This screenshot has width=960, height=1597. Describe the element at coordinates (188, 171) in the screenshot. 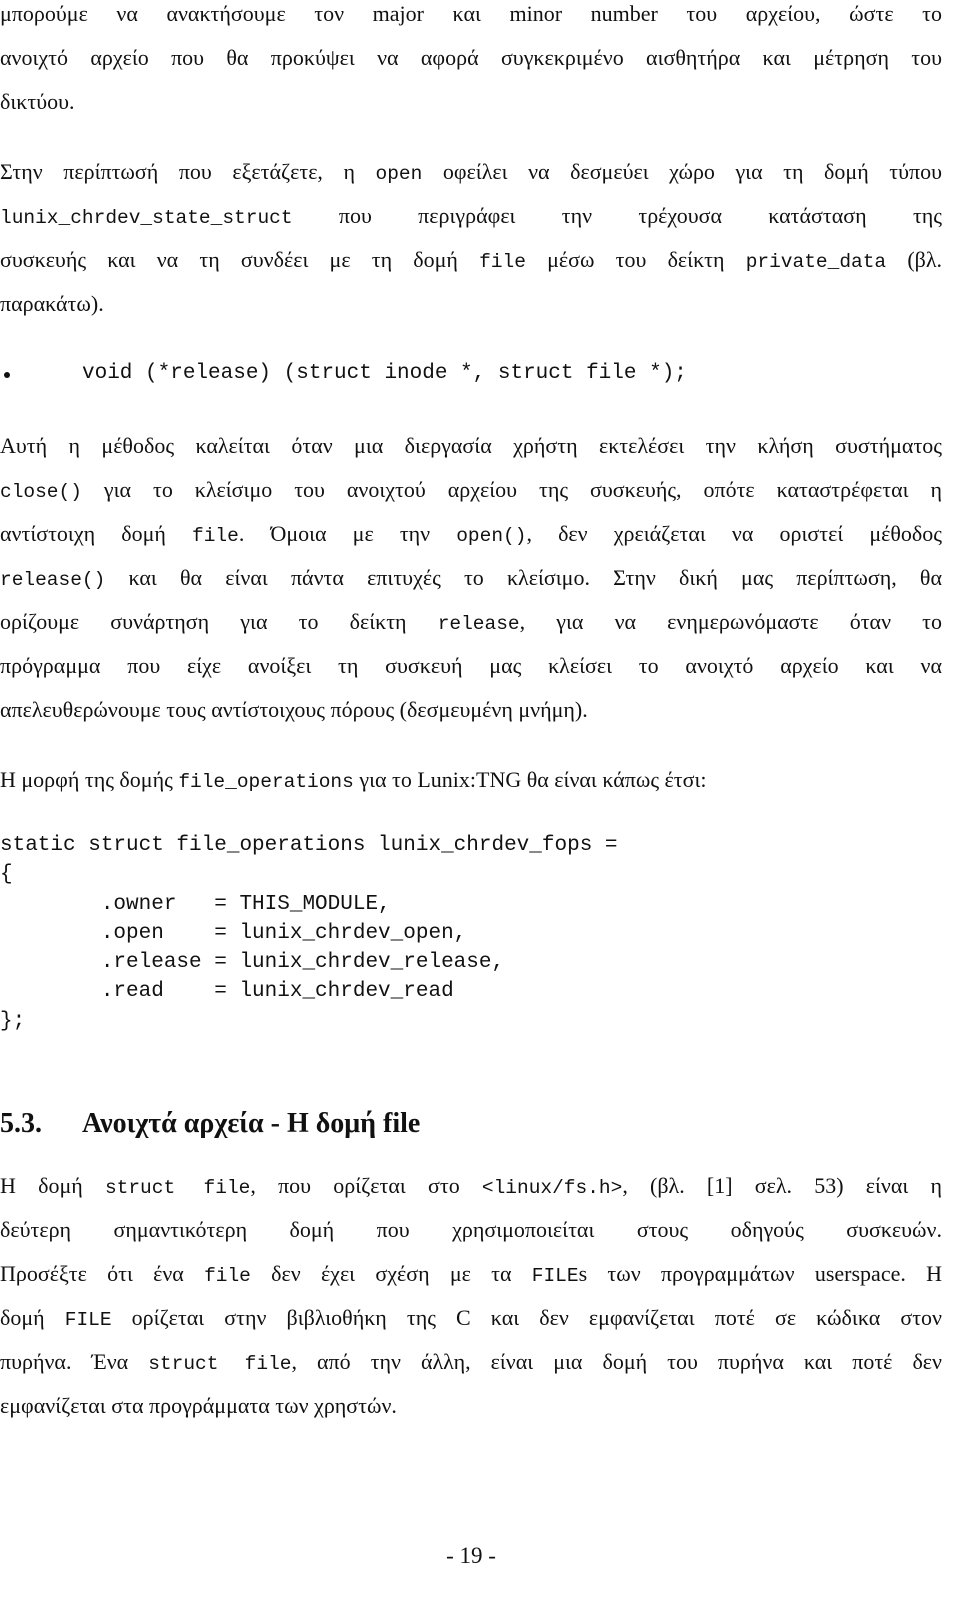

I see `text-run: Στην περίπτωσή που εξετάζετε, η` at that location.